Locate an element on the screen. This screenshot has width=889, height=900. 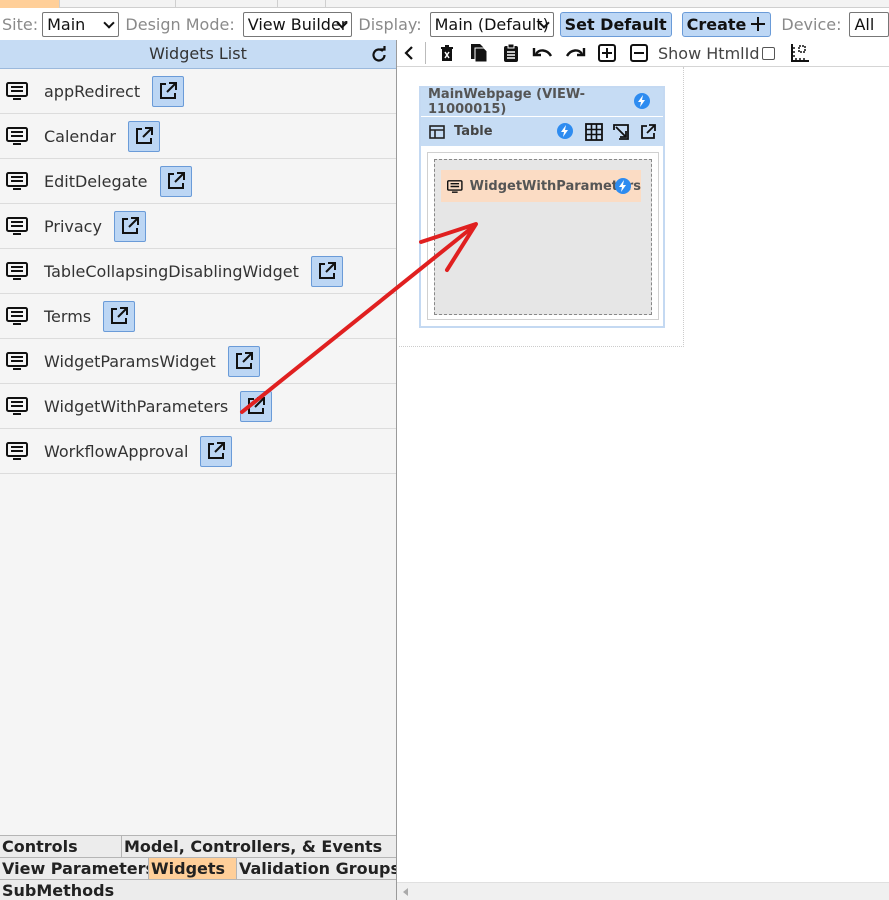
show-htmlid-label: Show HtmlId is located at coordinates (709, 53).